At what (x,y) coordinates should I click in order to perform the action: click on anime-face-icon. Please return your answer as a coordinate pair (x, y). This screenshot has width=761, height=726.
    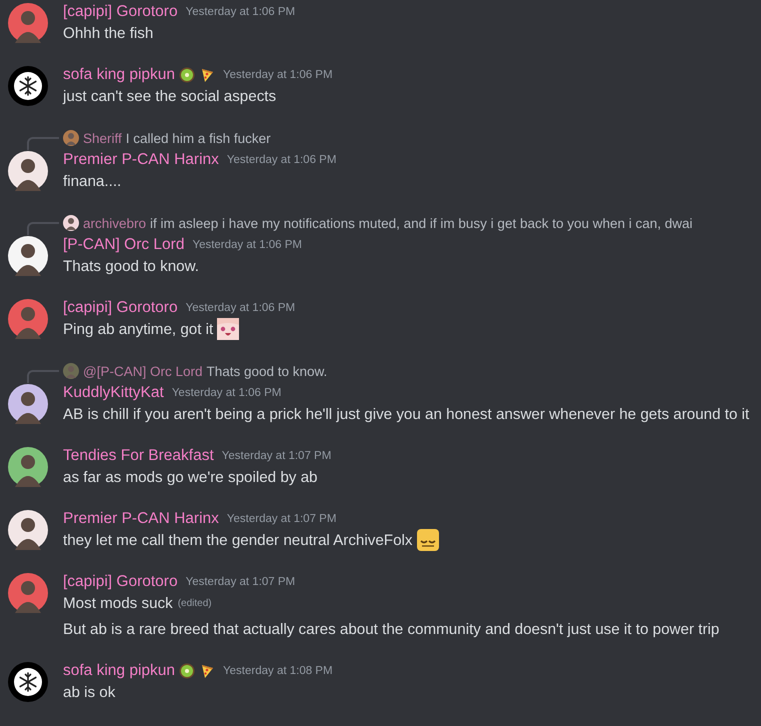
    Looking at the image, I should click on (228, 329).